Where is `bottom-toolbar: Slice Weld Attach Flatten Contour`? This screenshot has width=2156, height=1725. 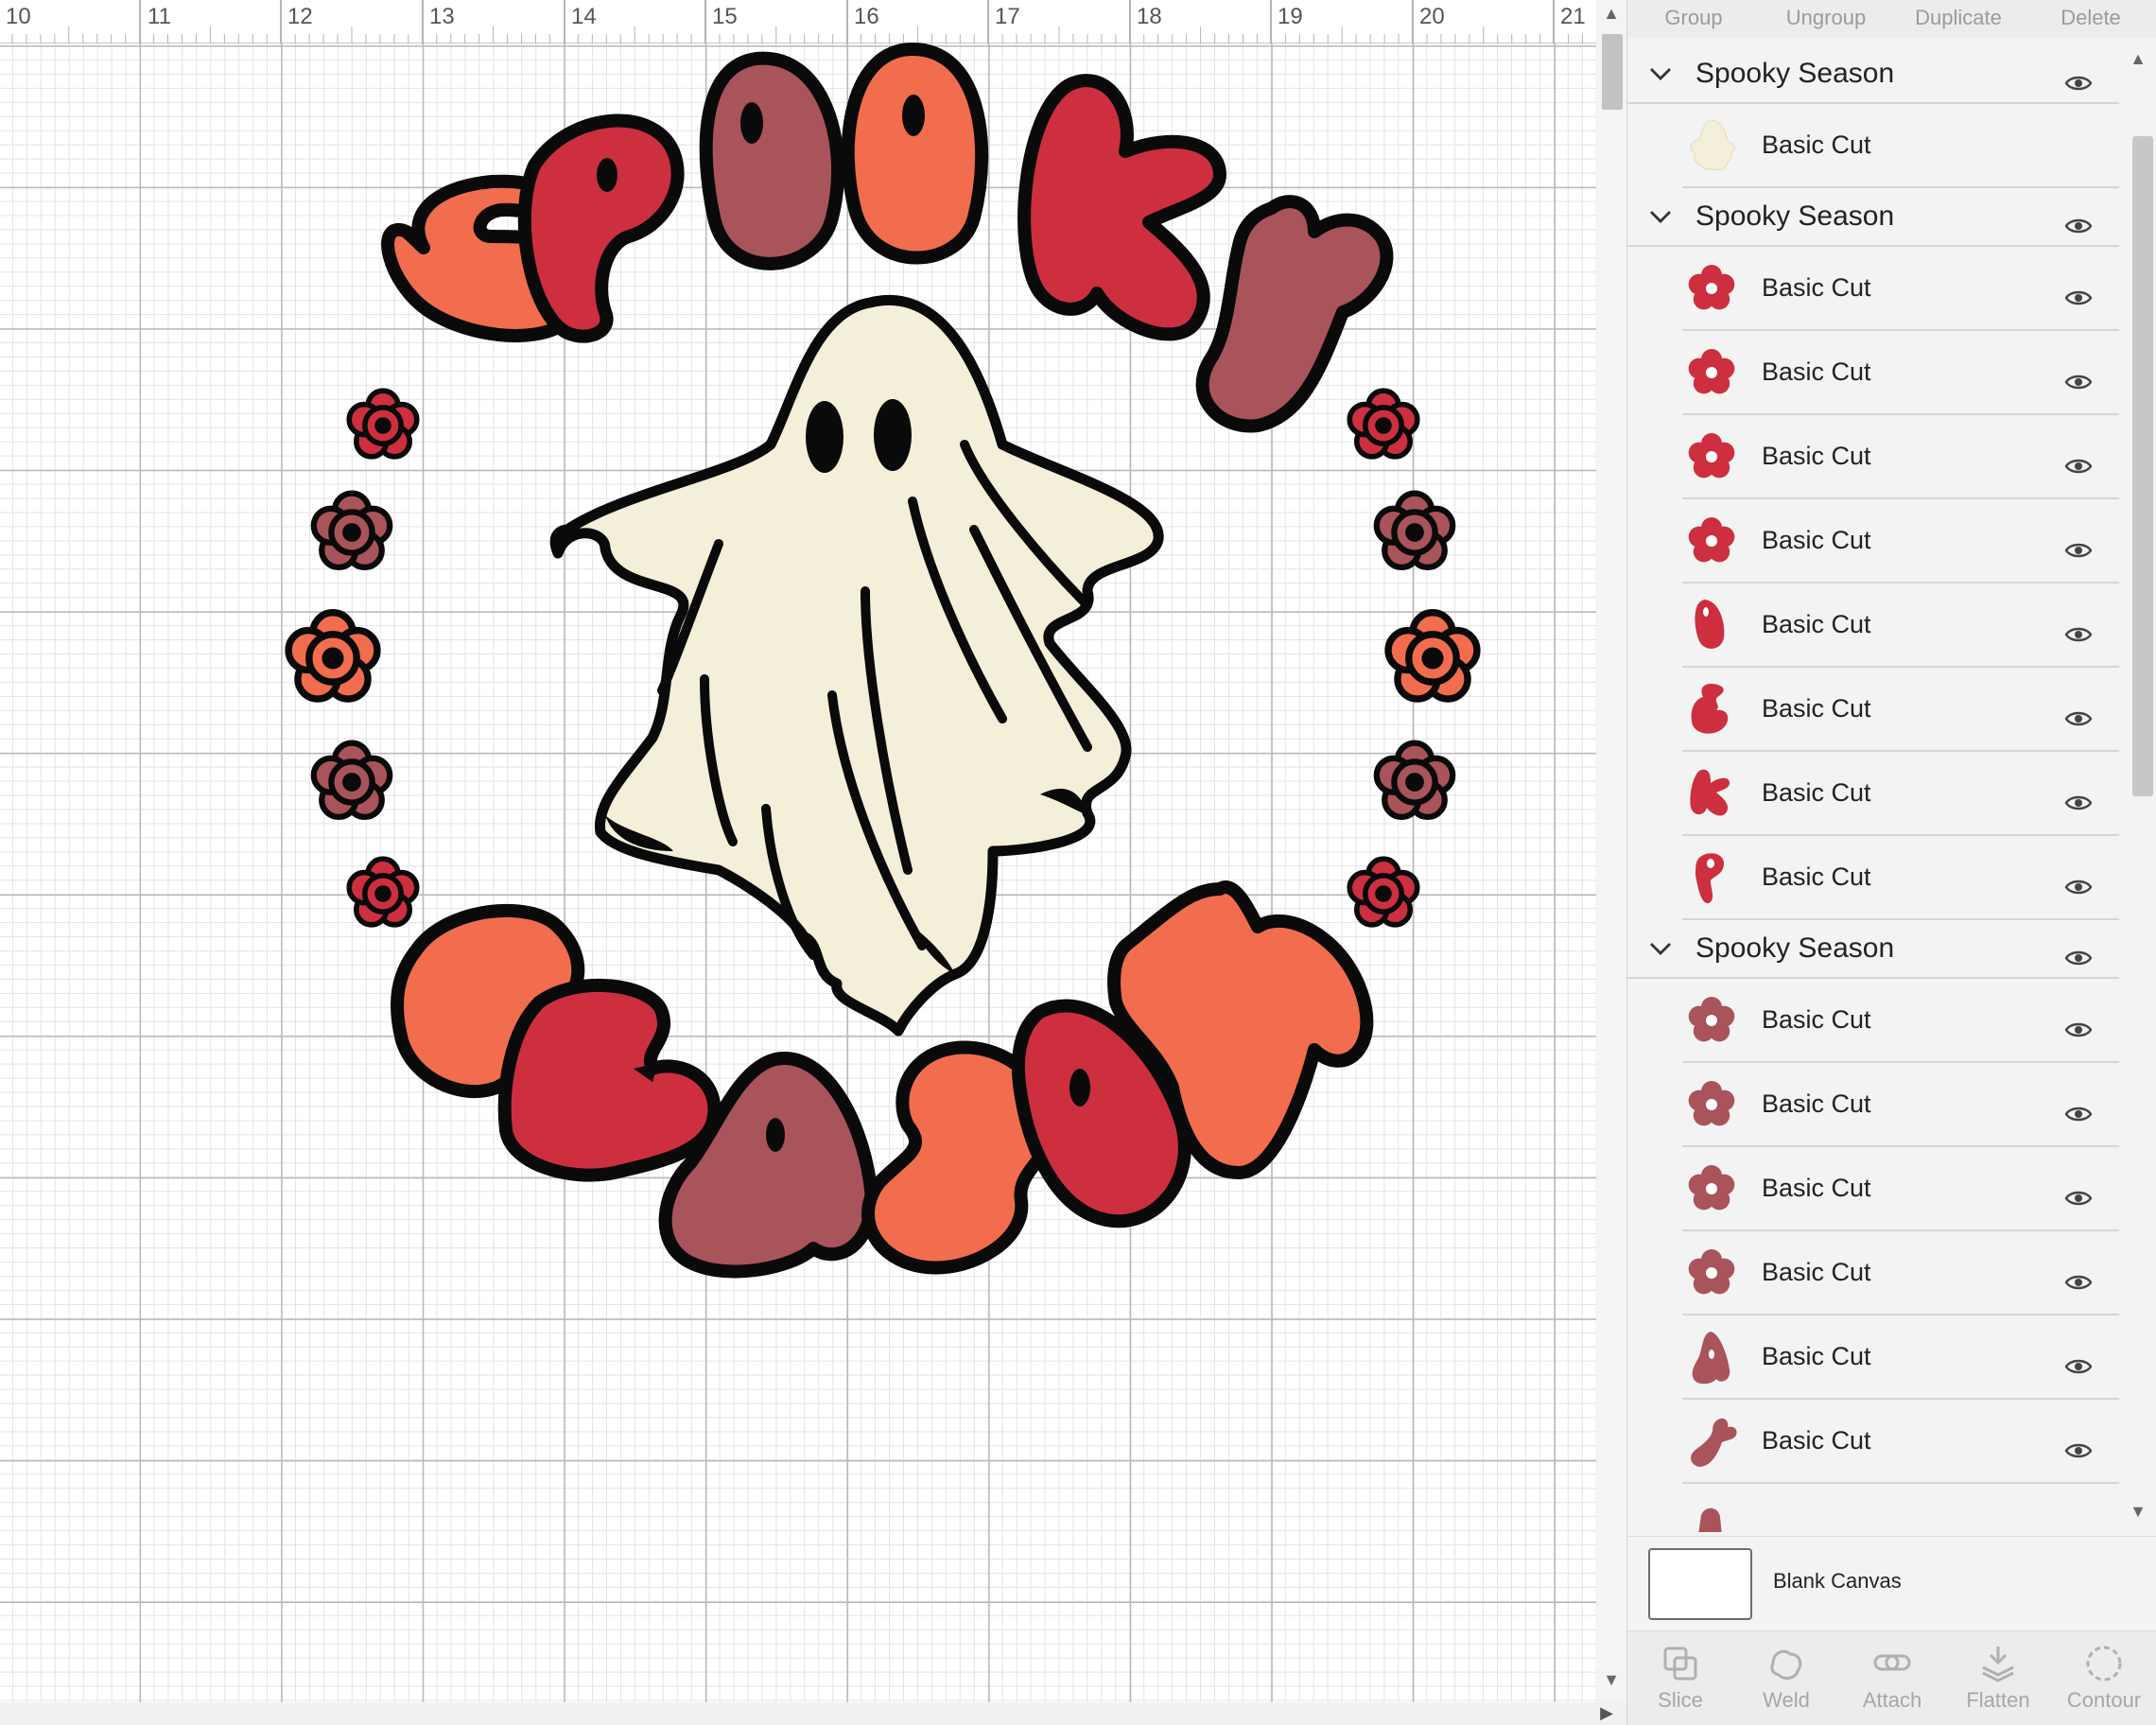
bottom-toolbar: Slice Weld Attach Flatten Contour is located at coordinates (1892, 1677).